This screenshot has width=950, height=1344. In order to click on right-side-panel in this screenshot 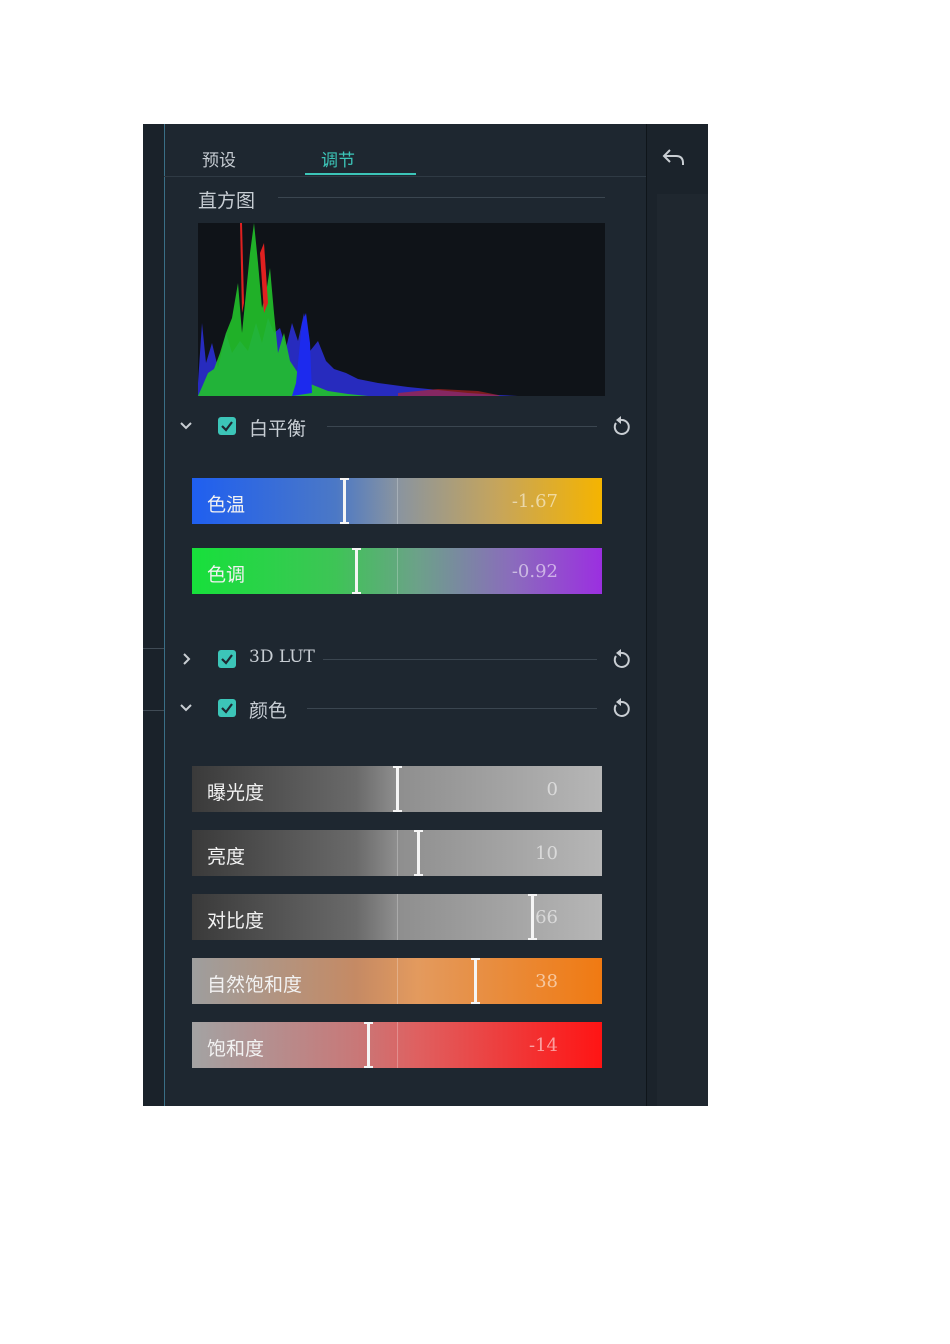, I will do `click(677, 615)`.